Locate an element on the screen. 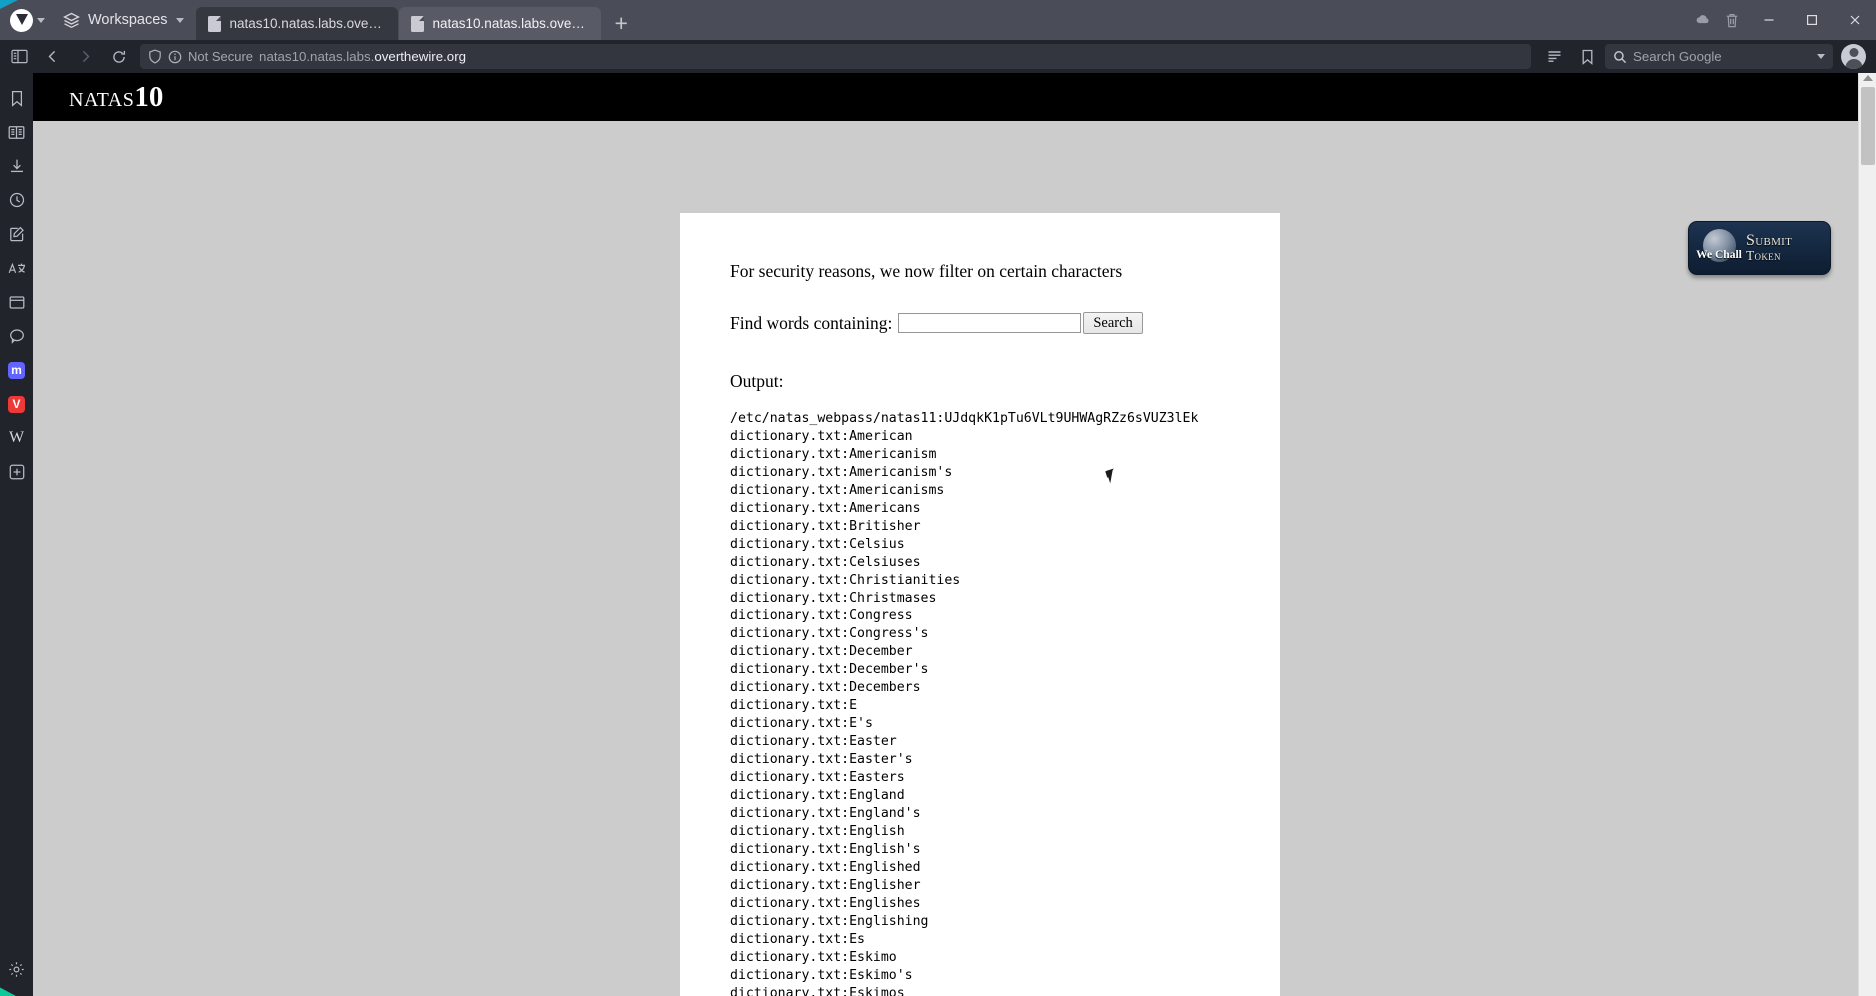 This screenshot has width=1876, height=996. submit-token-button: We Chall Submit Token is located at coordinates (1759, 248).